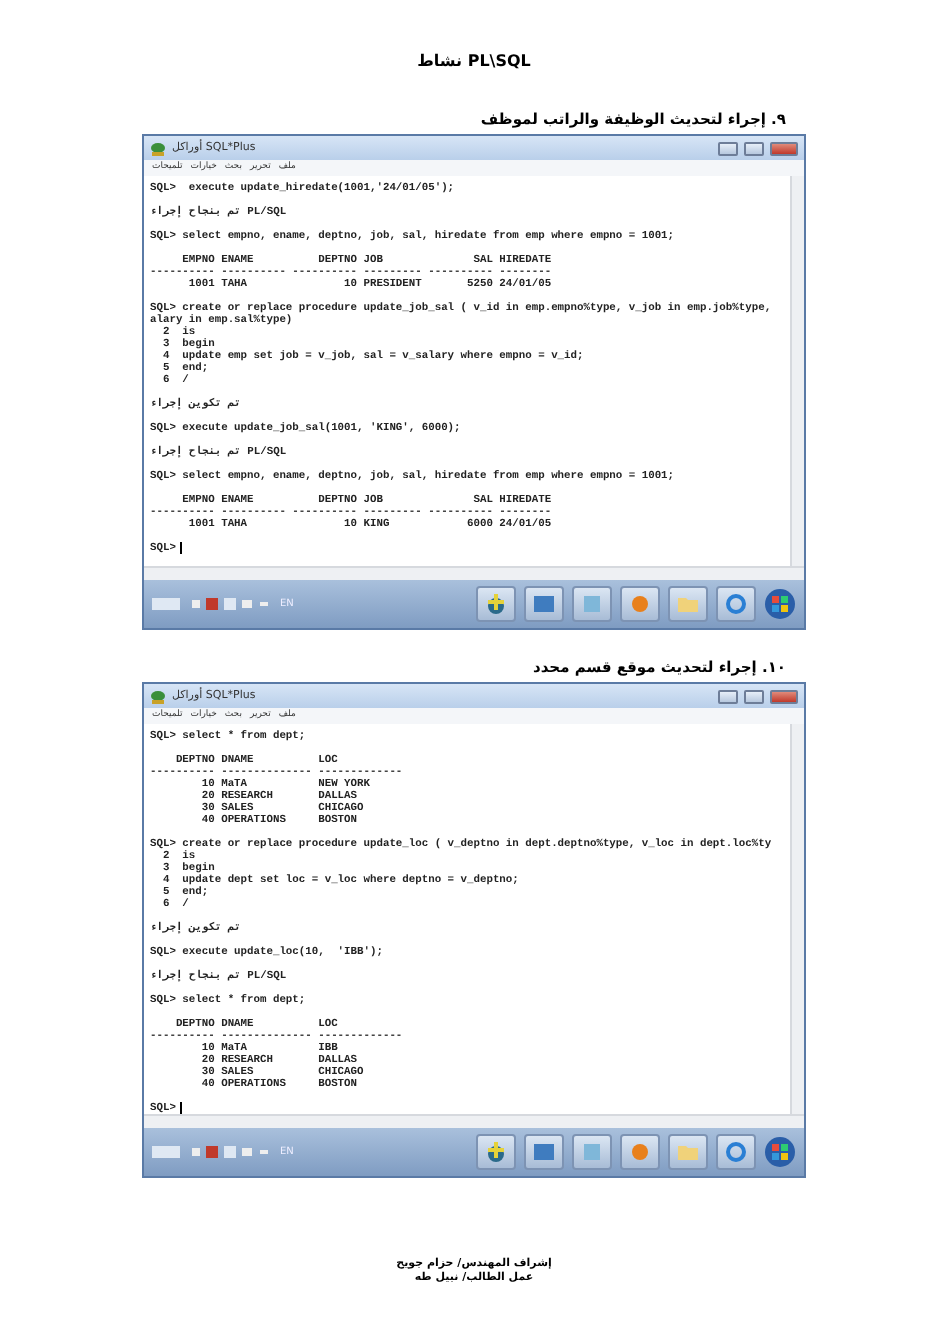 This screenshot has width=948, height=1340. I want to click on page-title: نشاط PL\SQL, so click(474, 61).